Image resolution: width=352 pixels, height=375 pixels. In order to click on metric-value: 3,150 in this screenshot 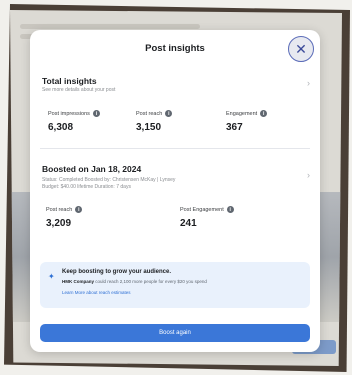, I will do `click(149, 127)`.